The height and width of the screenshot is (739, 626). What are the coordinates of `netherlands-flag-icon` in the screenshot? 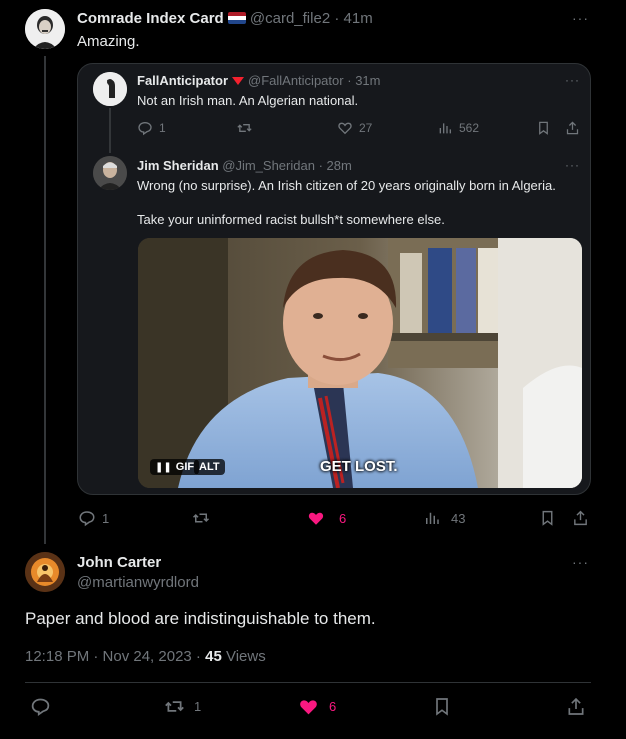 It's located at (236, 18).